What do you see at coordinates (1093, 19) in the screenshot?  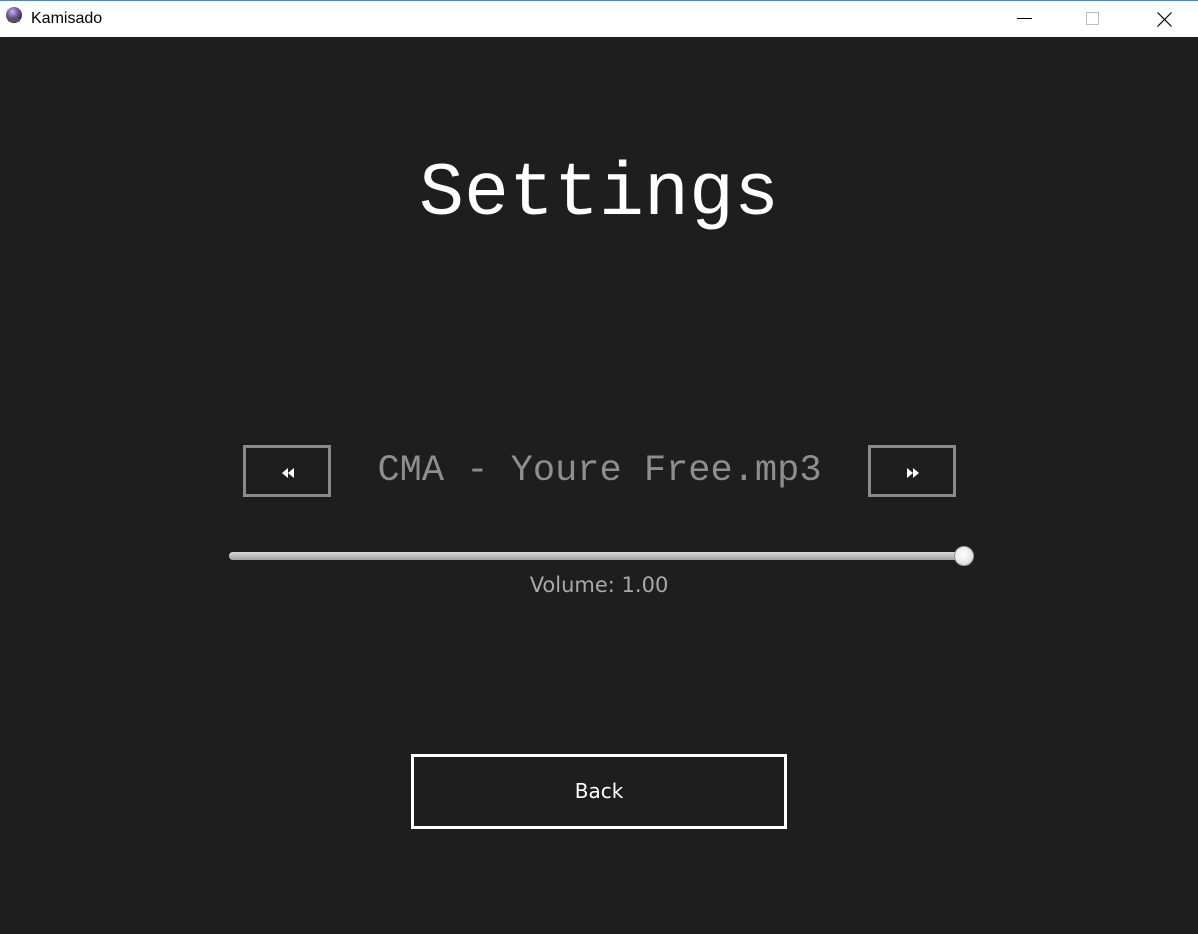 I see `maximize-button` at bounding box center [1093, 19].